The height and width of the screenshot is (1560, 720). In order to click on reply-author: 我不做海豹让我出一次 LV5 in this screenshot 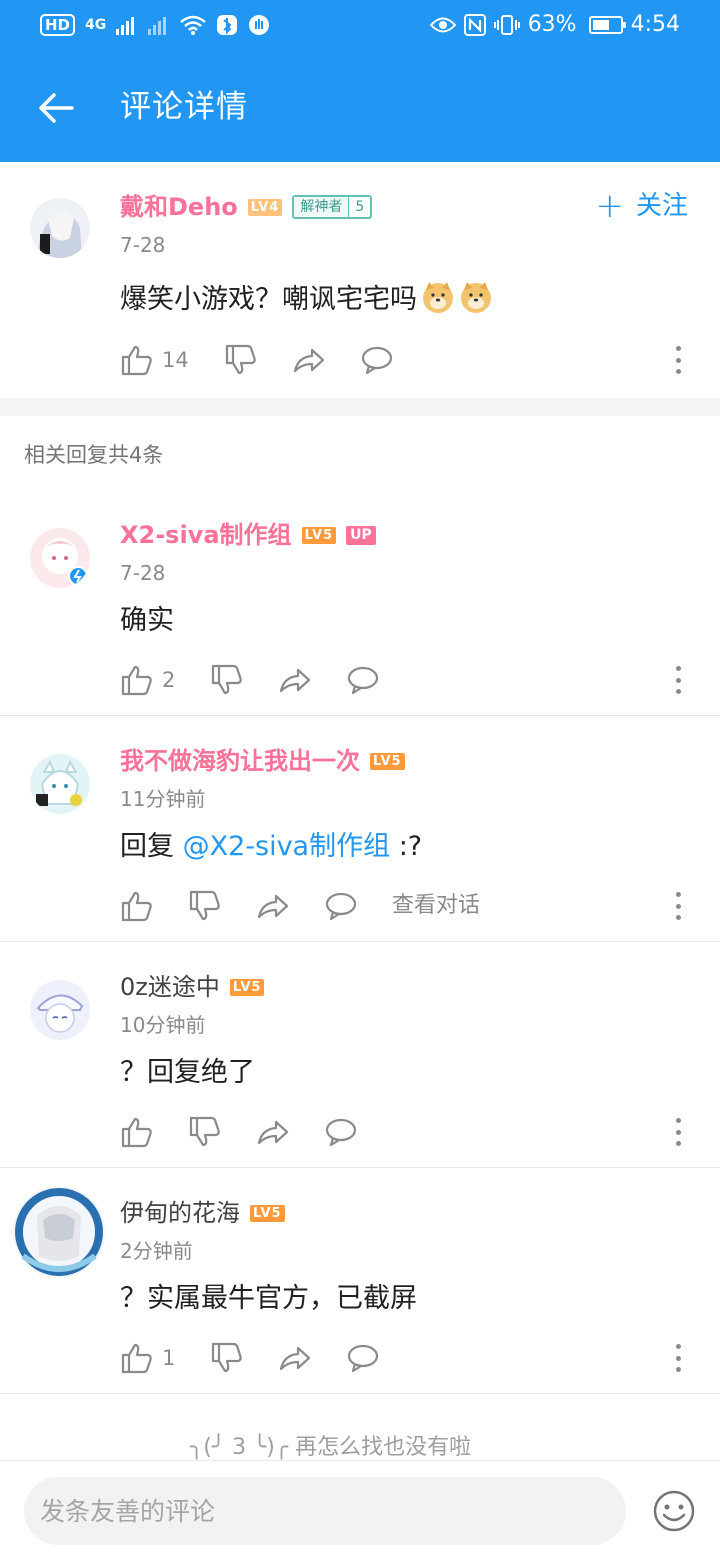, I will do `click(262, 761)`.